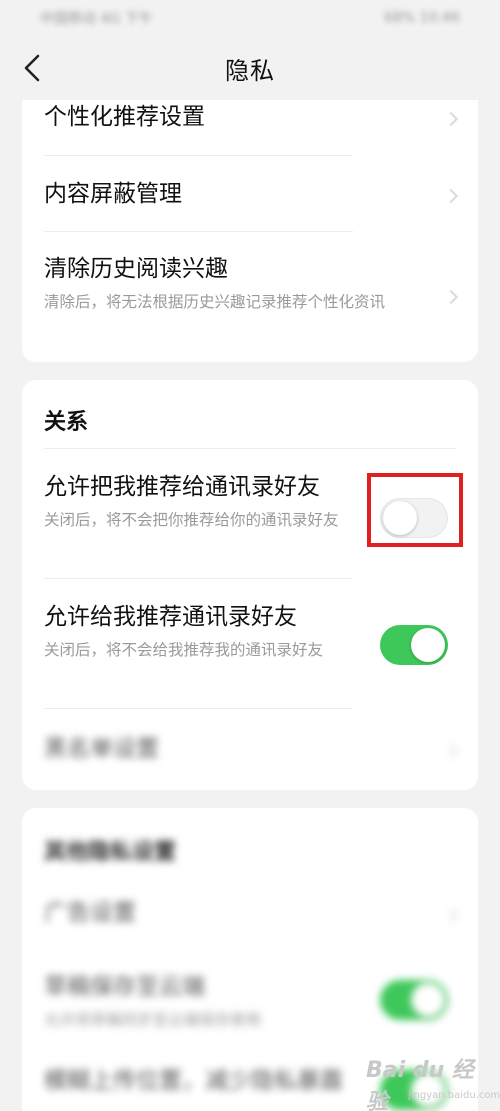  I want to click on status-bar: 中国移动 4G 下午 68% 10:46, so click(250, 18).